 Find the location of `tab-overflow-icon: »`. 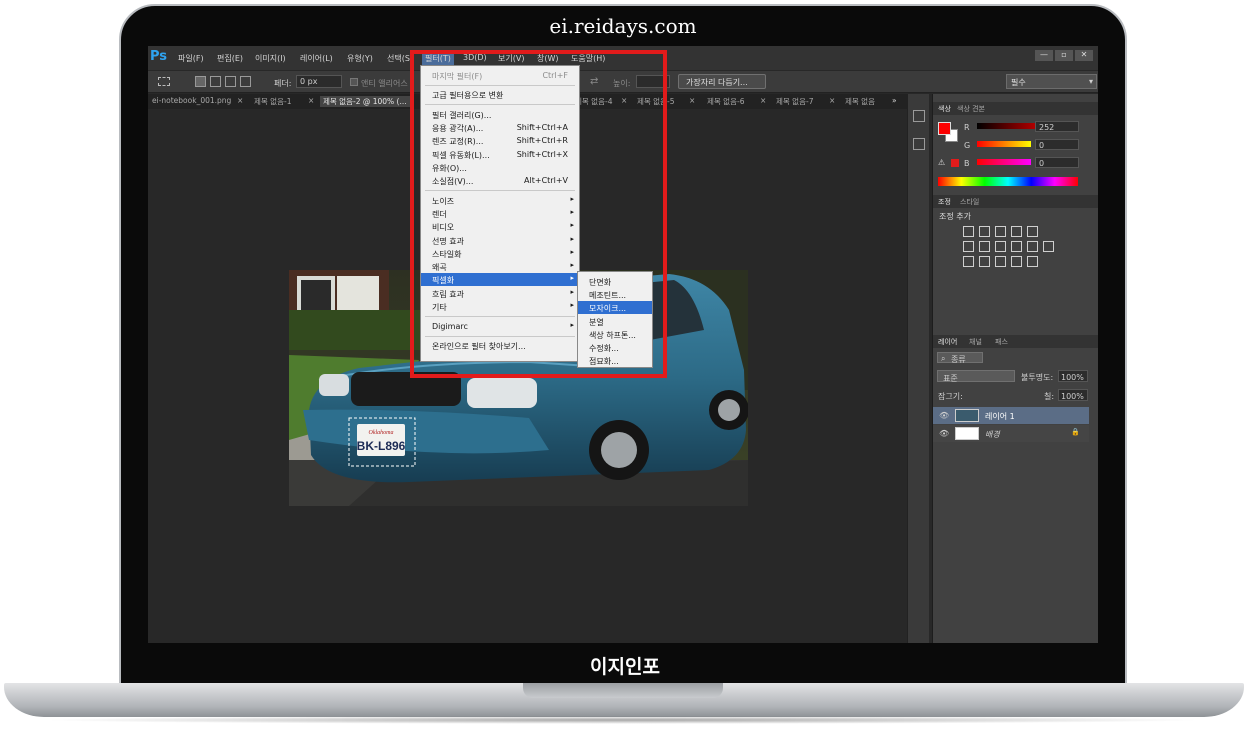

tab-overflow-icon: » is located at coordinates (894, 100).